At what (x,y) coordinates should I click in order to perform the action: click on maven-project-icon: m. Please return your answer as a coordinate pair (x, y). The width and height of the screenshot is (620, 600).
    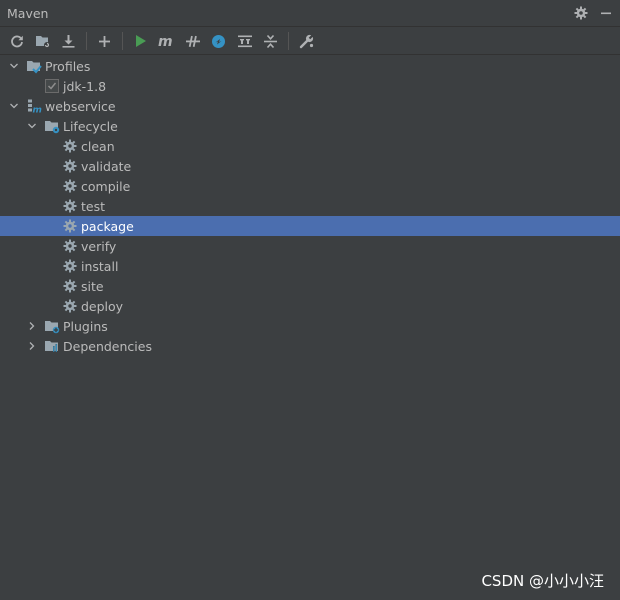
    Looking at the image, I should click on (34, 106).